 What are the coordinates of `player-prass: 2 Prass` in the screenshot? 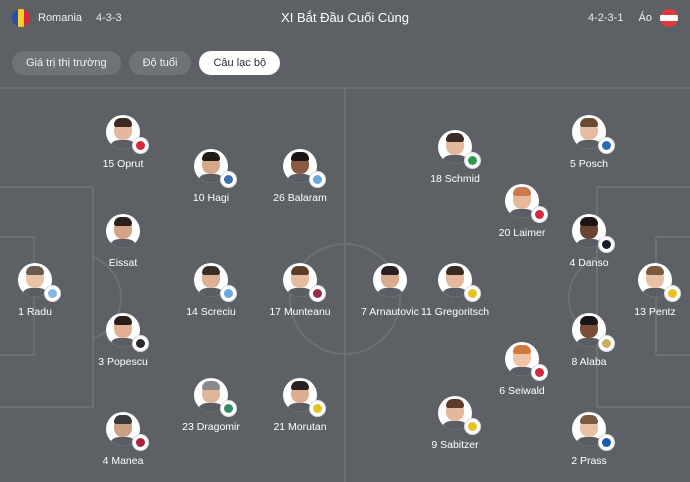 It's located at (589, 439).